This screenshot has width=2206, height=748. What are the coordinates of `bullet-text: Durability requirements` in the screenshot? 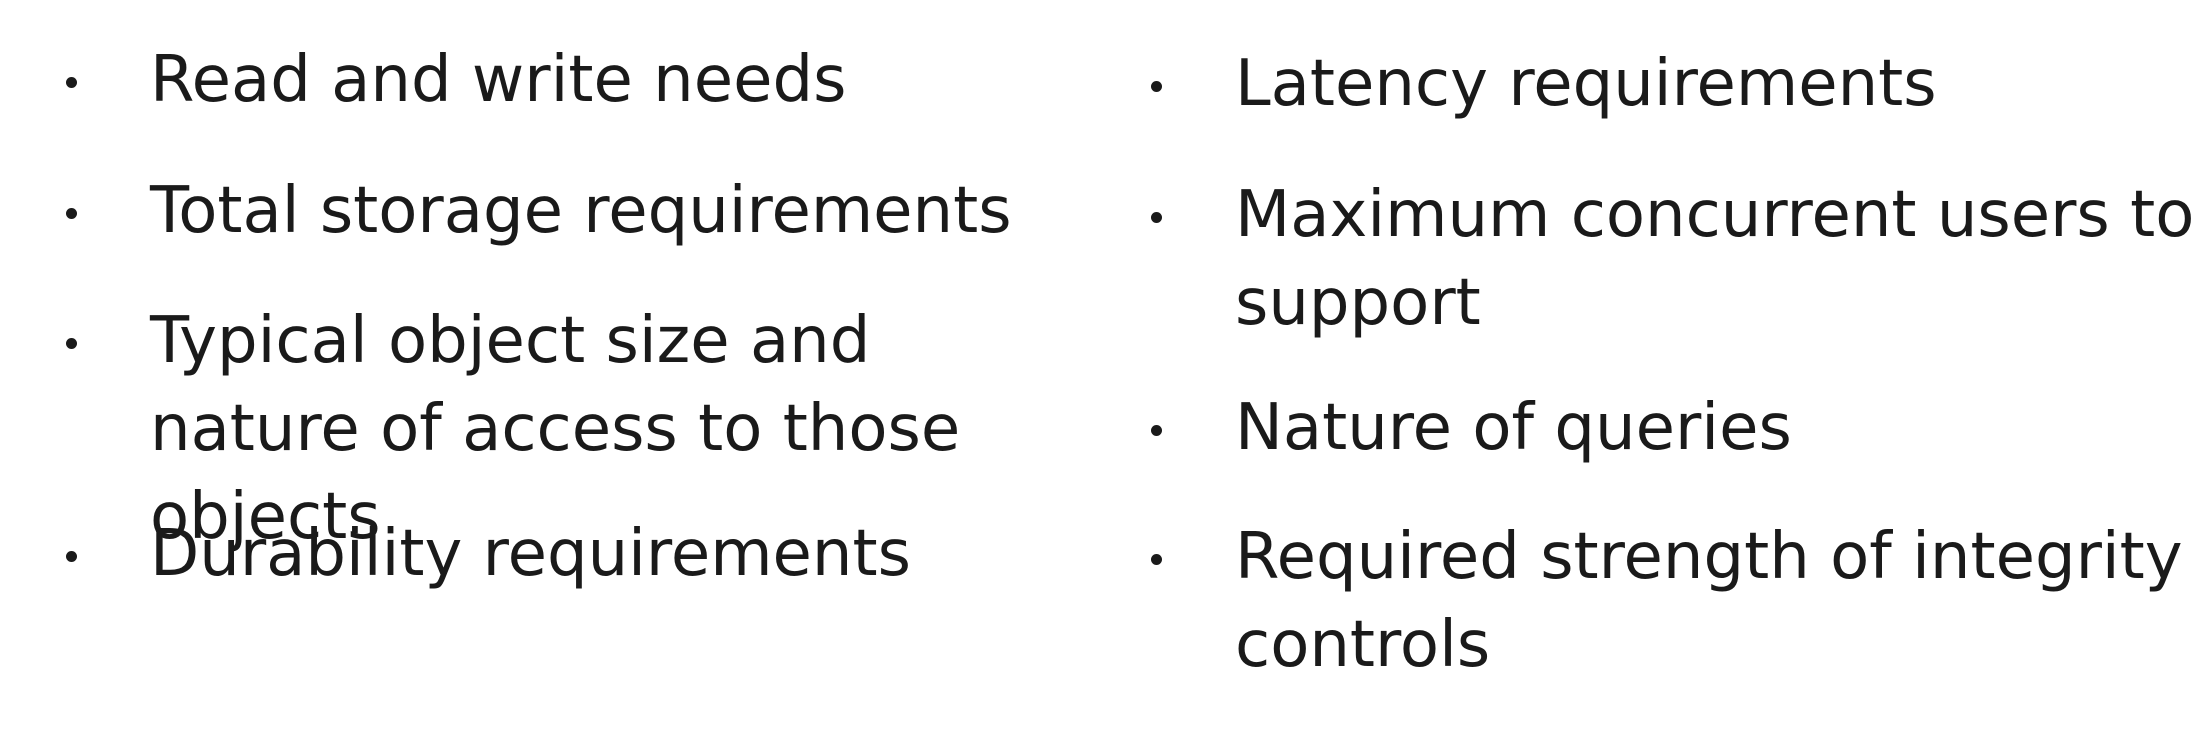 It's located at (530, 554).